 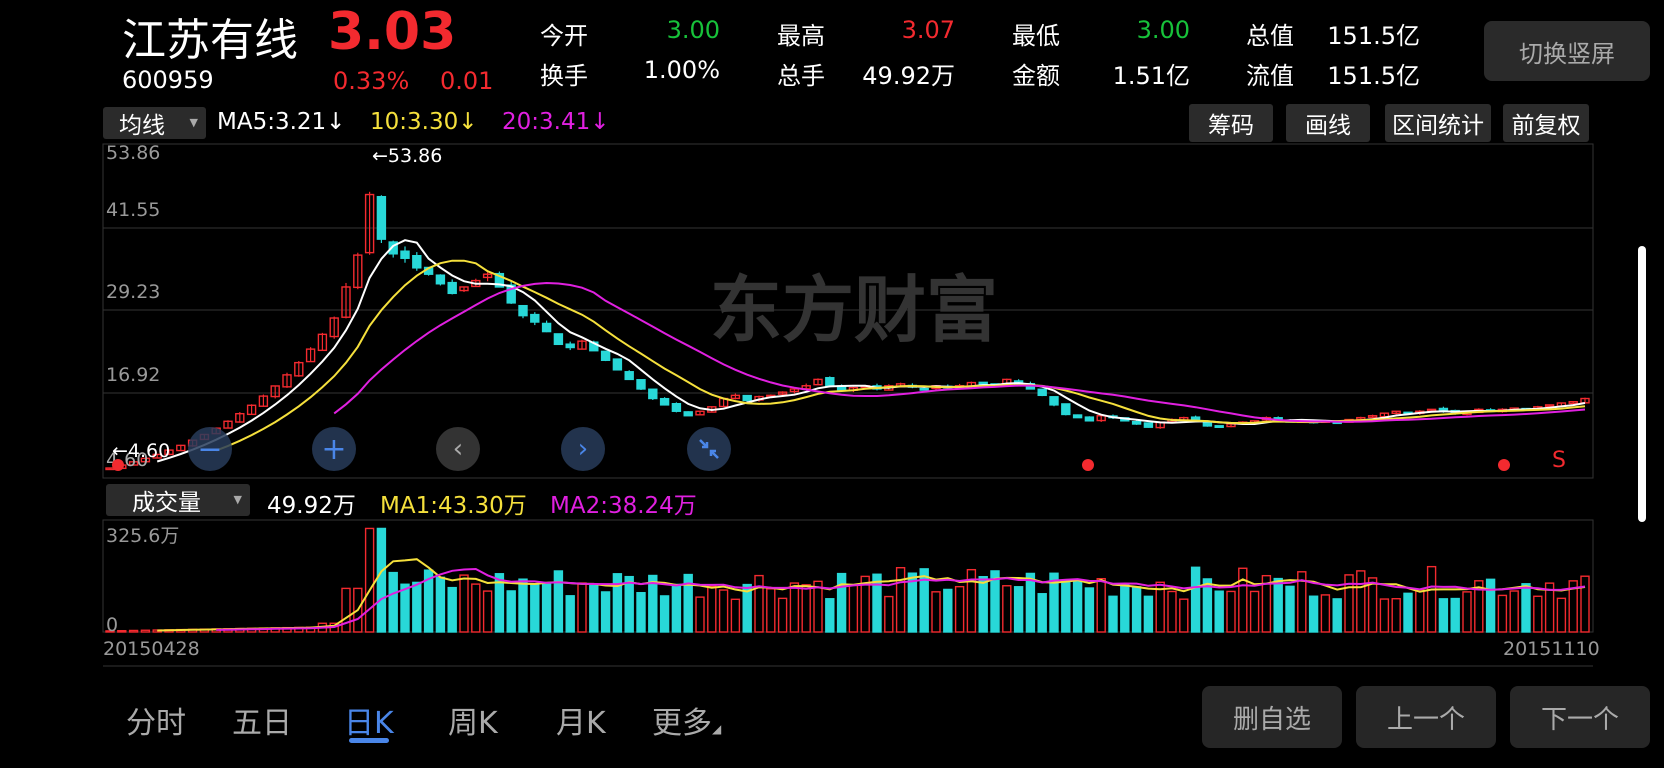 What do you see at coordinates (112, 625) in the screenshot?
I see `volume-y-min: 0` at bounding box center [112, 625].